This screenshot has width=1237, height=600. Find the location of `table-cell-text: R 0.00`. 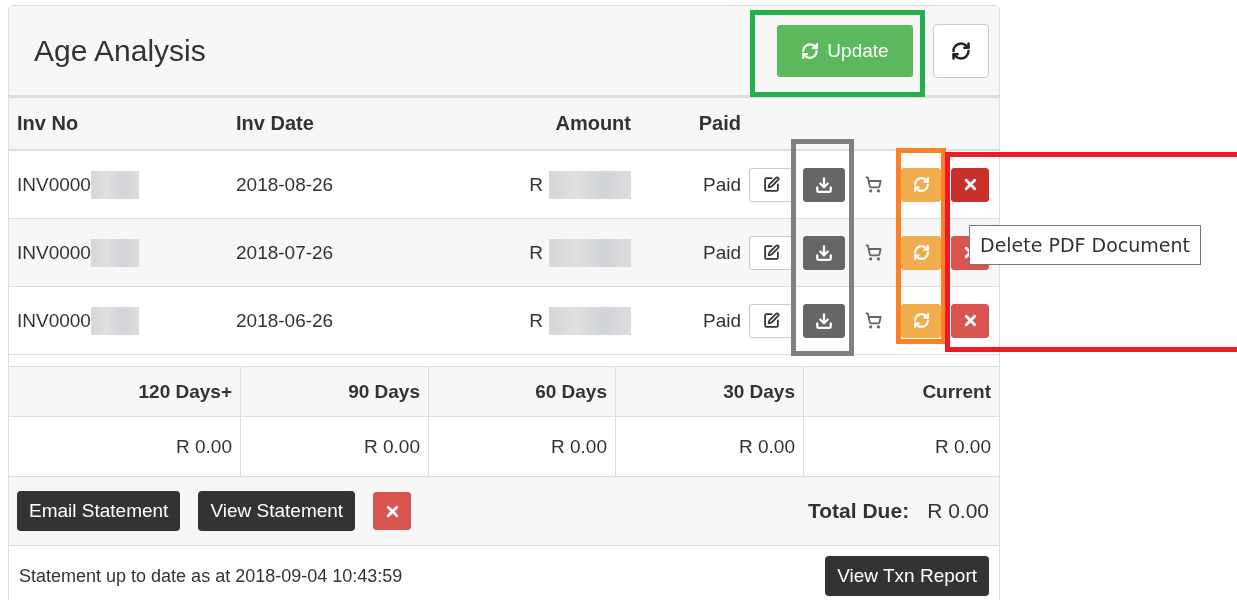

table-cell-text: R 0.00 is located at coordinates (963, 446).